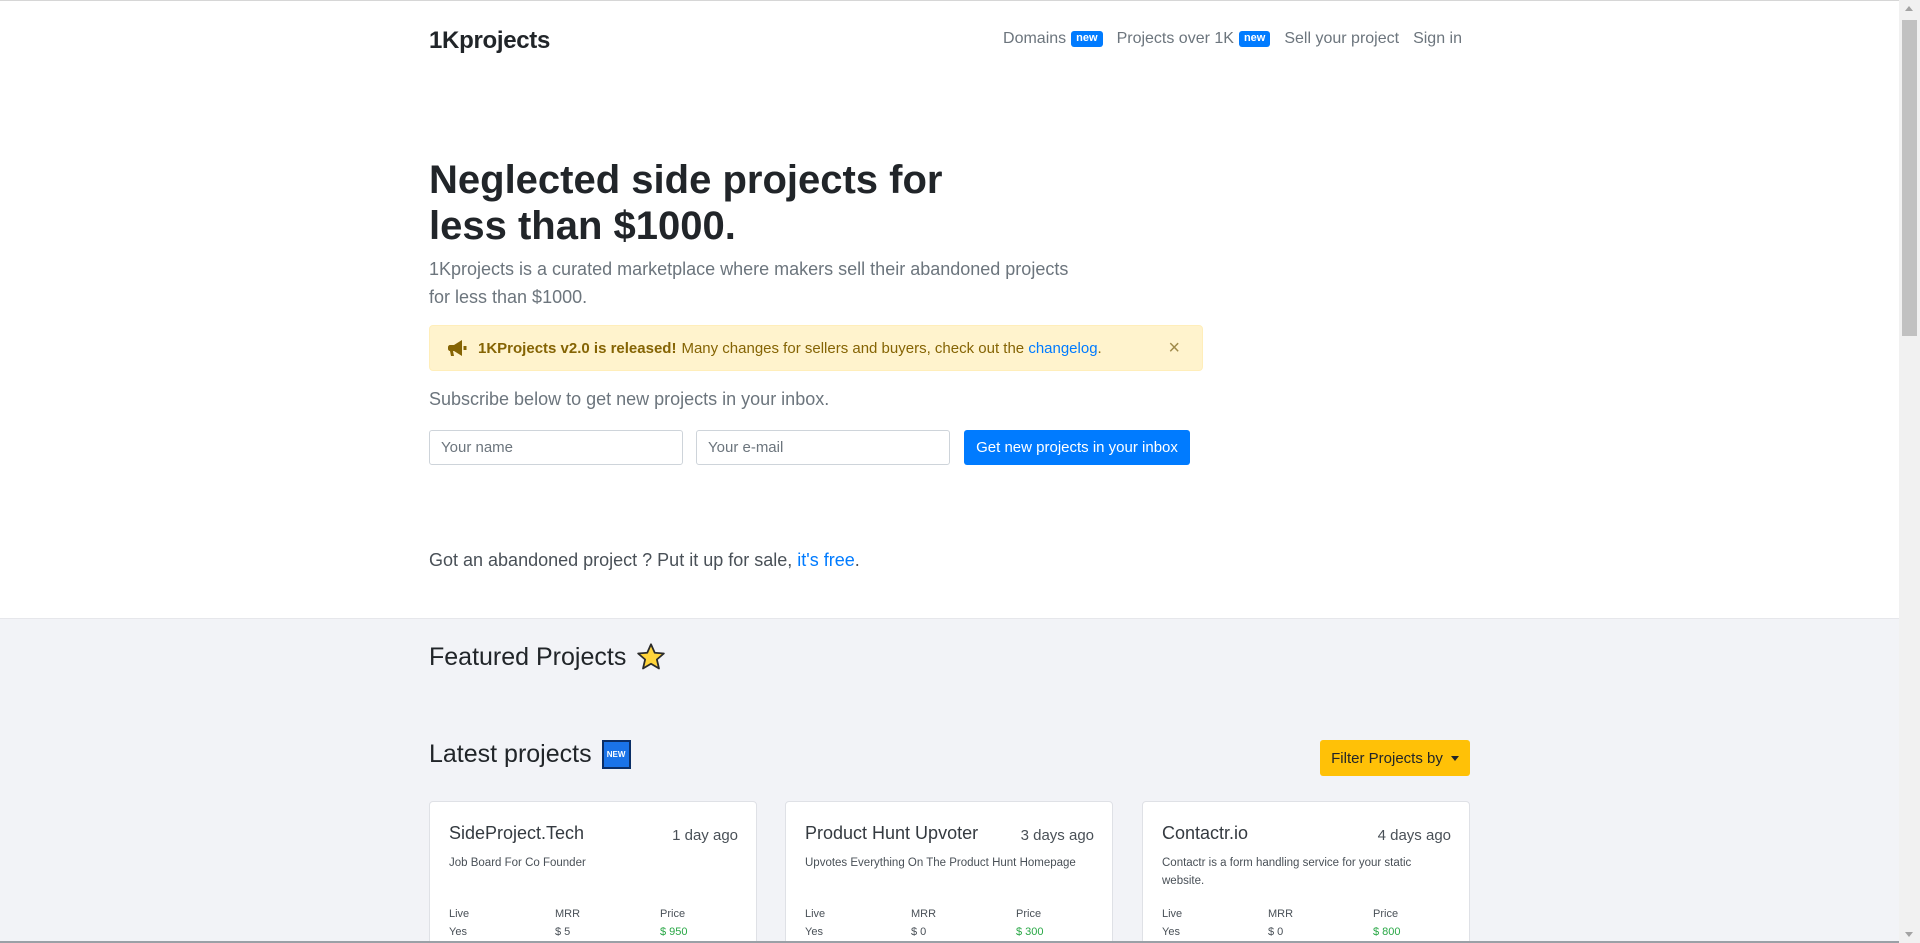 This screenshot has width=1920, height=943. Describe the element at coordinates (1414, 835) in the screenshot. I see `project-date: 4 days ago` at that location.